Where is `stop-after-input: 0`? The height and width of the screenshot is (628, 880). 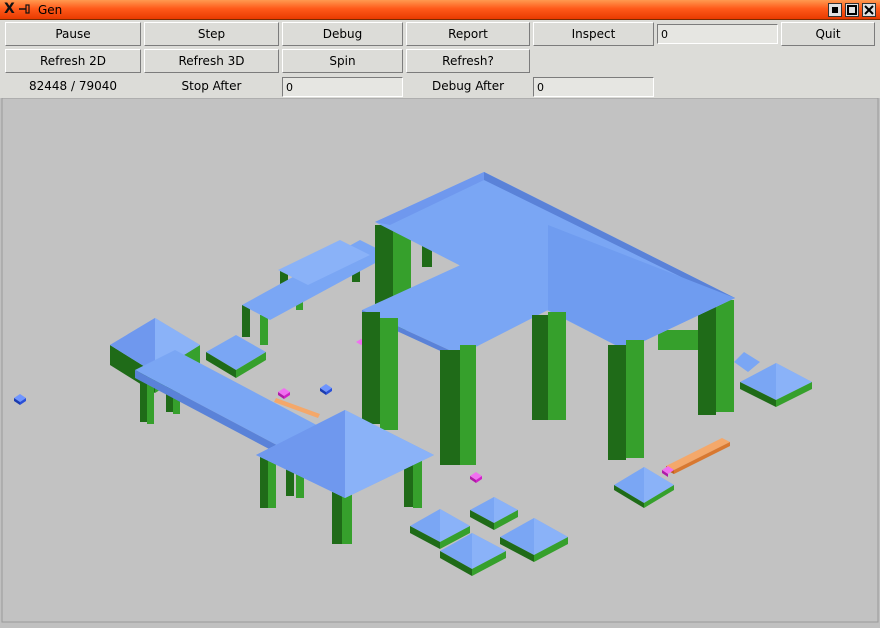 stop-after-input: 0 is located at coordinates (342, 87).